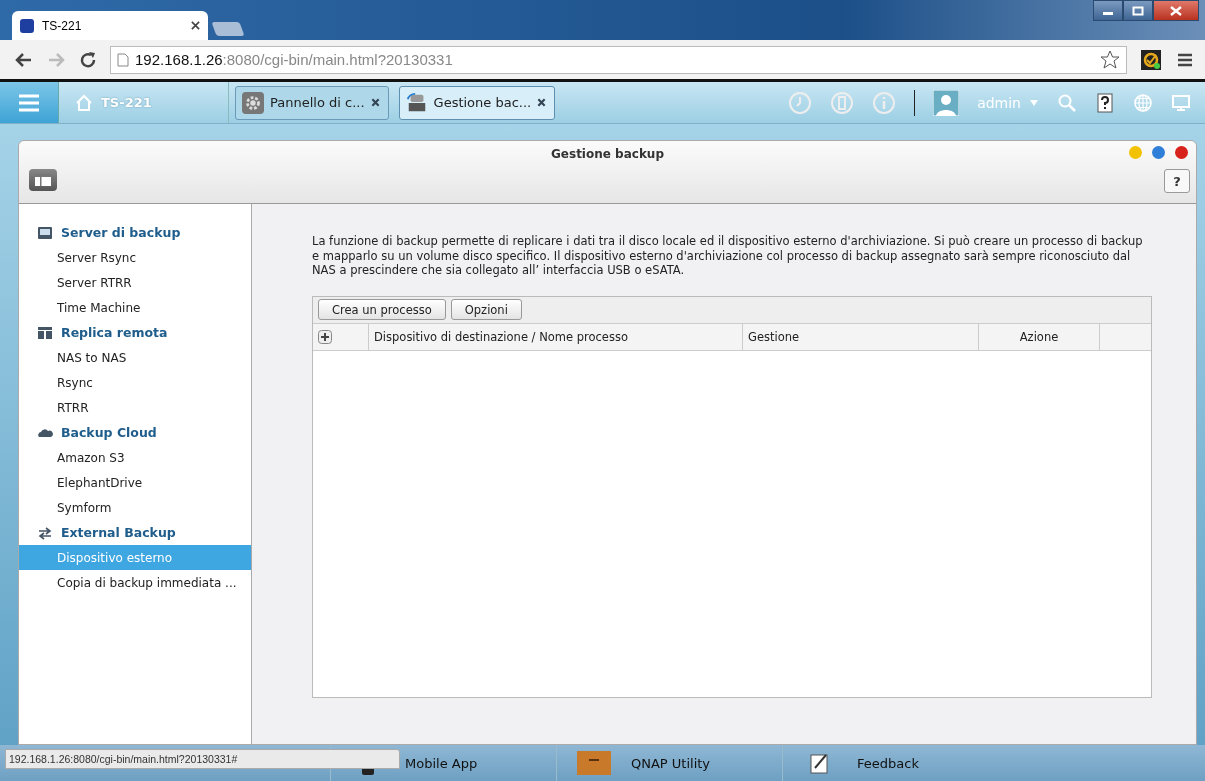 The image size is (1205, 781). What do you see at coordinates (135, 532) in the screenshot?
I see `sidebar-group: External Backup` at bounding box center [135, 532].